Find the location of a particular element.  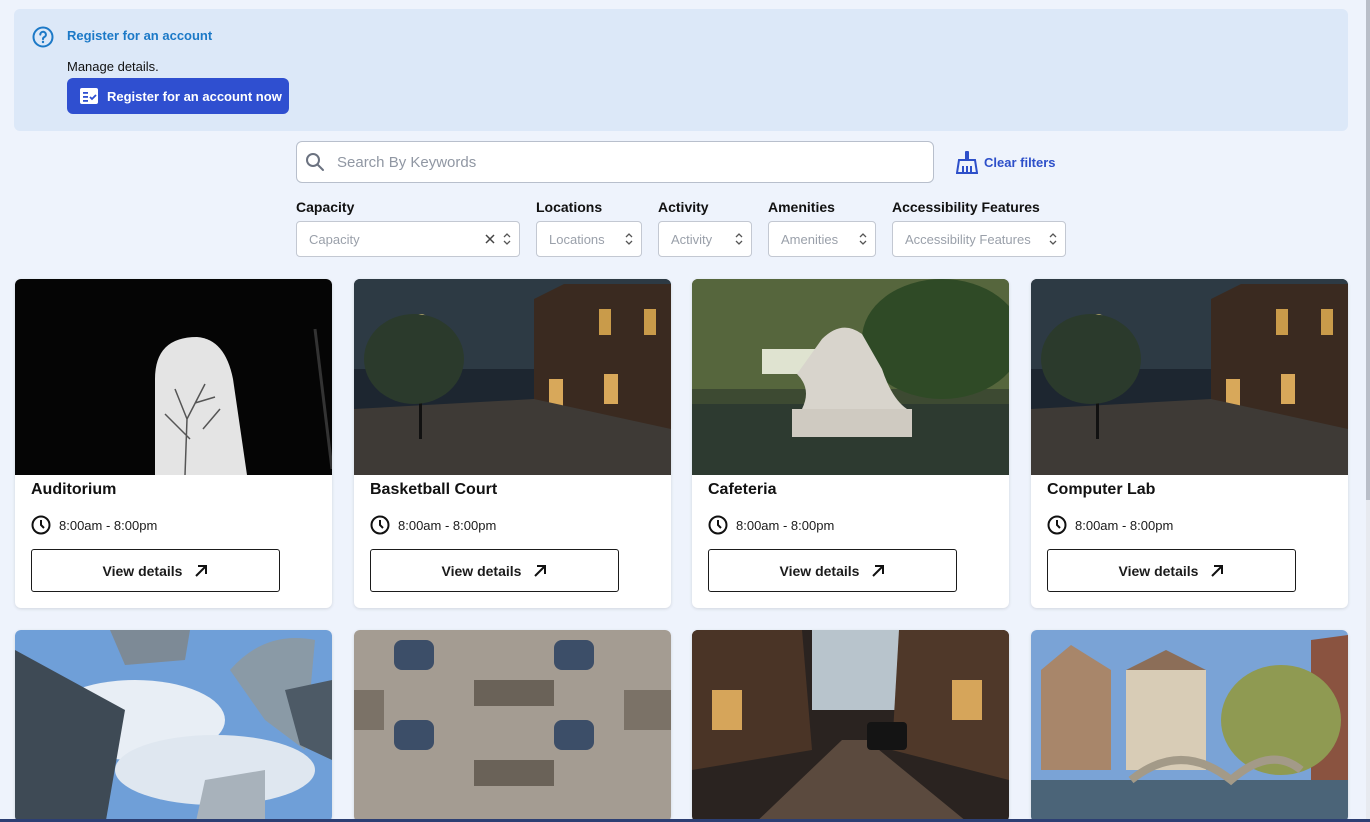

filter-activity: Activity Activity is located at coordinates (705, 228).